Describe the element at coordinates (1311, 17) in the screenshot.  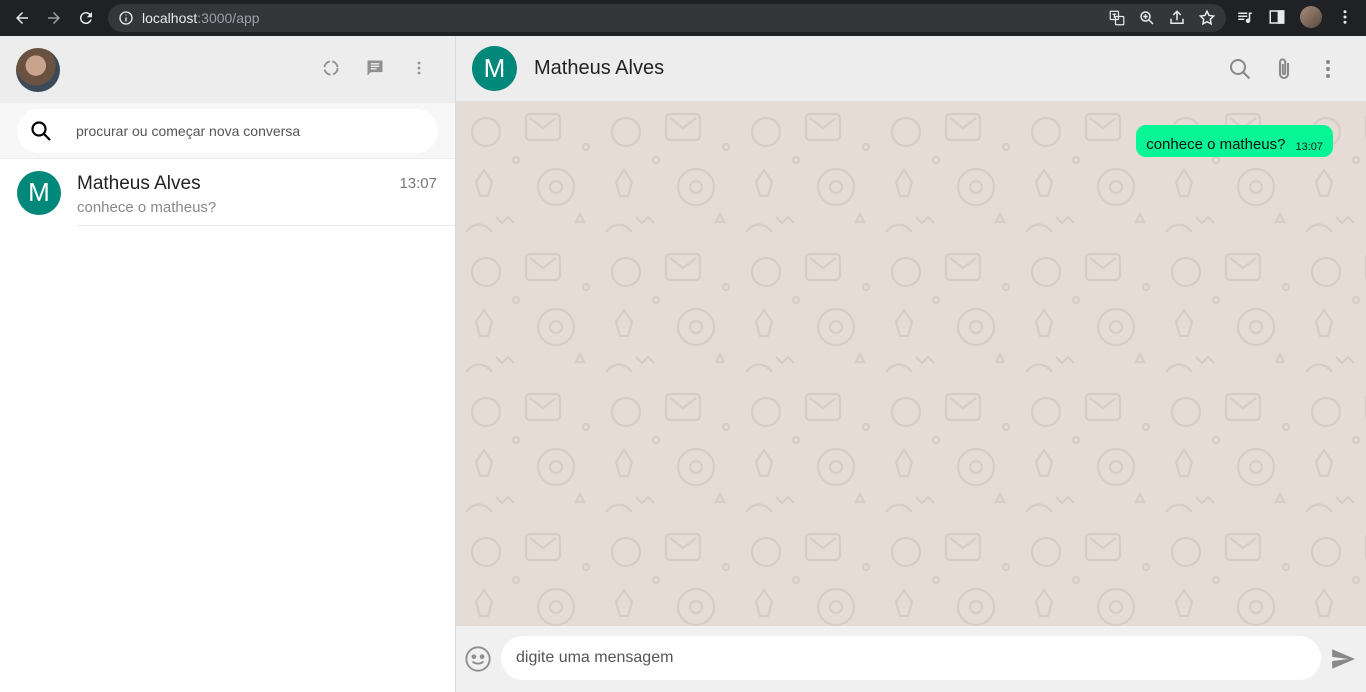
I see `profile-avatar` at that location.